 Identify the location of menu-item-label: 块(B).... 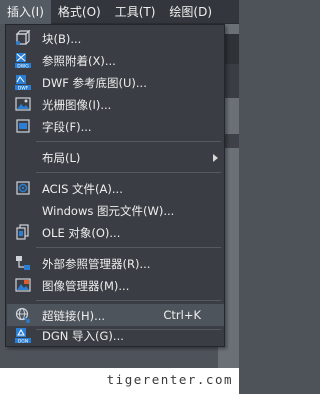
(62, 39).